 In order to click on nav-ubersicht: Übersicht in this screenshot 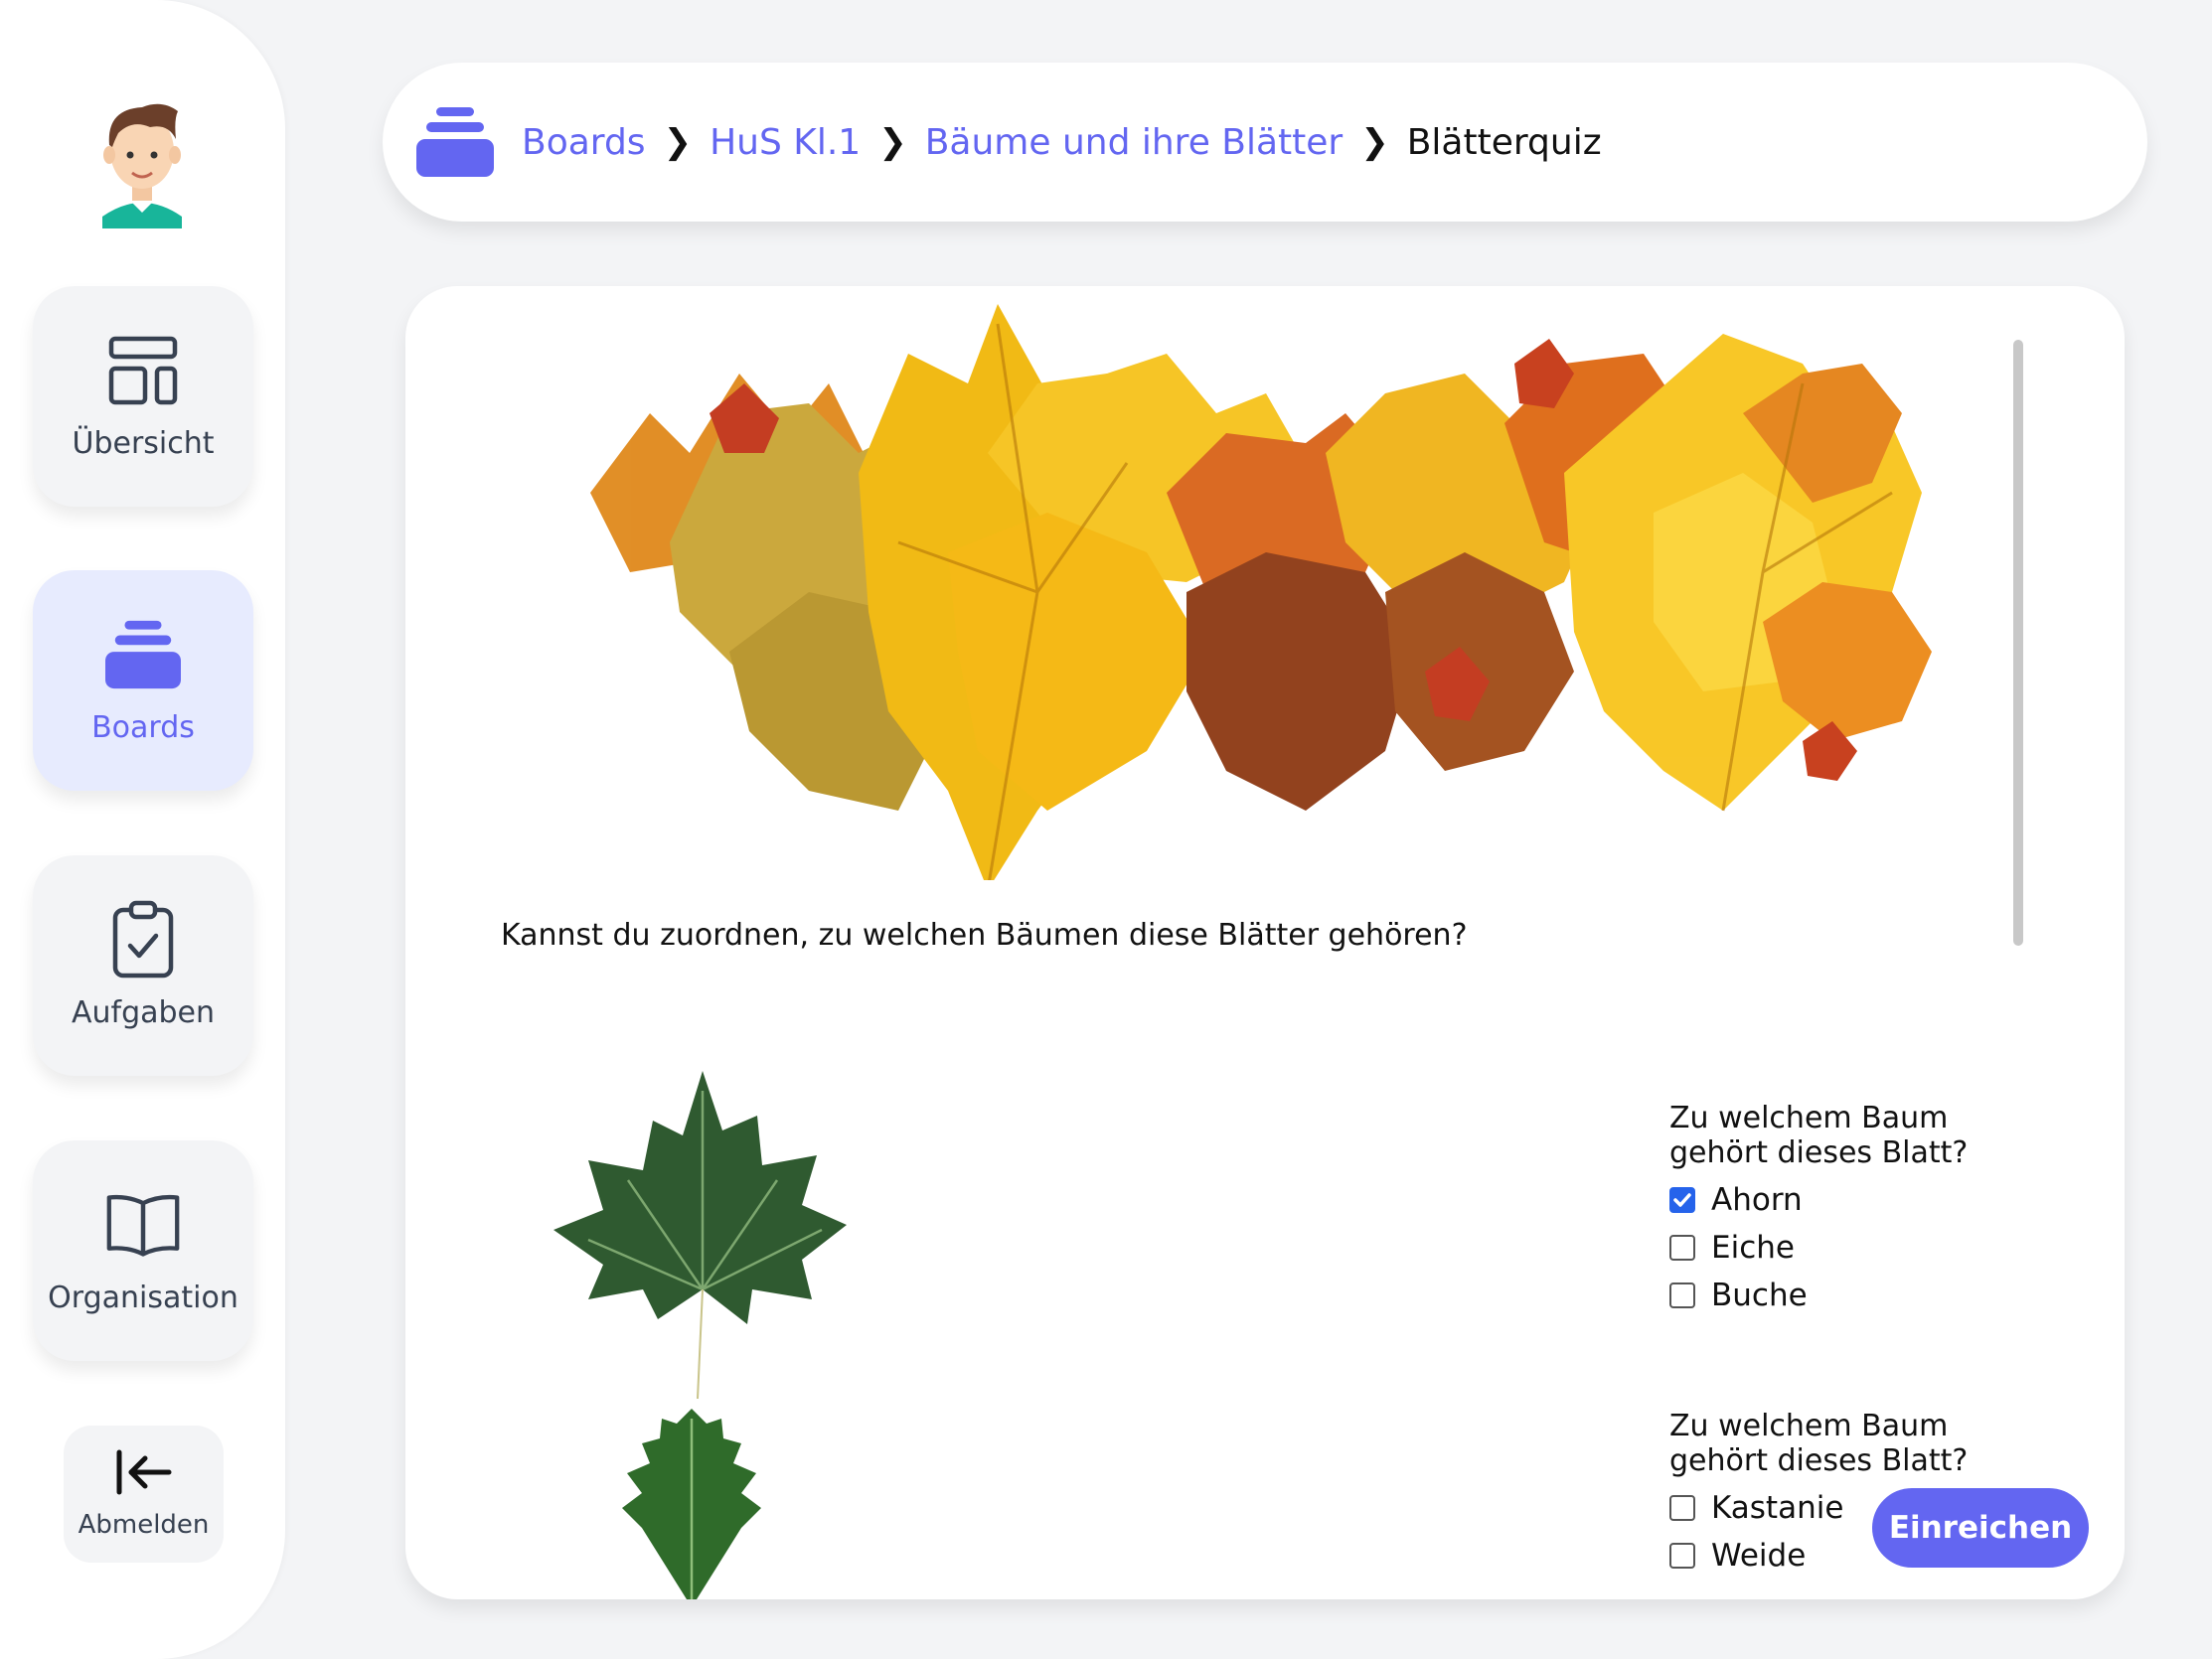, I will do `click(143, 397)`.